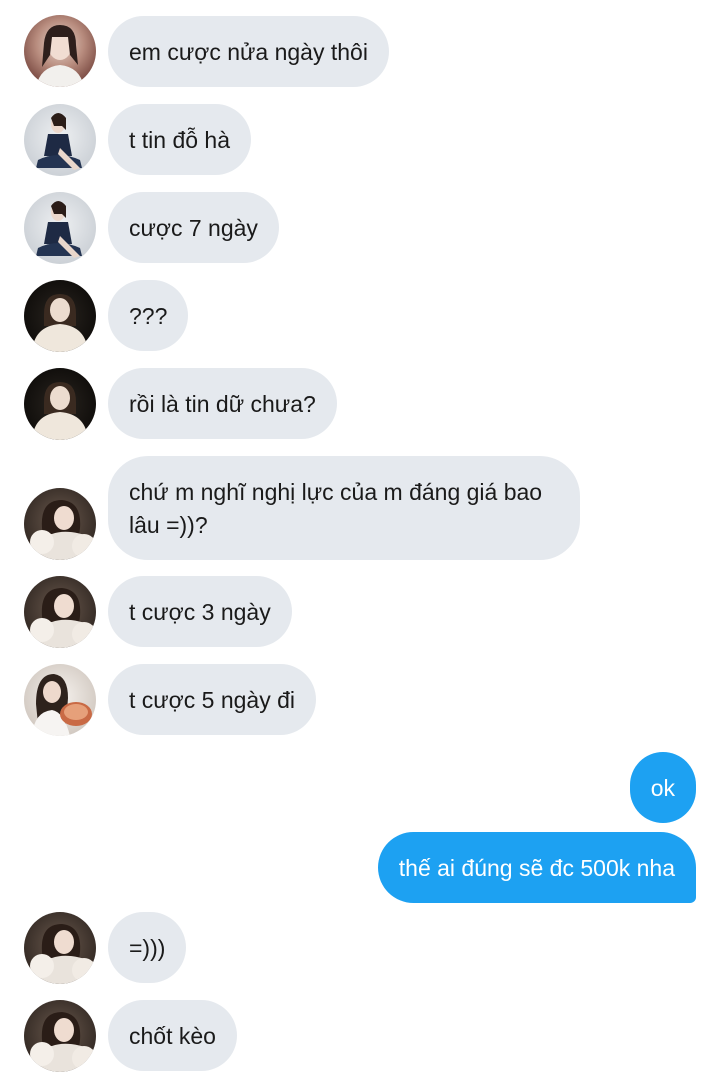  I want to click on message-bubble: t cược 5 ngày đi, so click(212, 699).